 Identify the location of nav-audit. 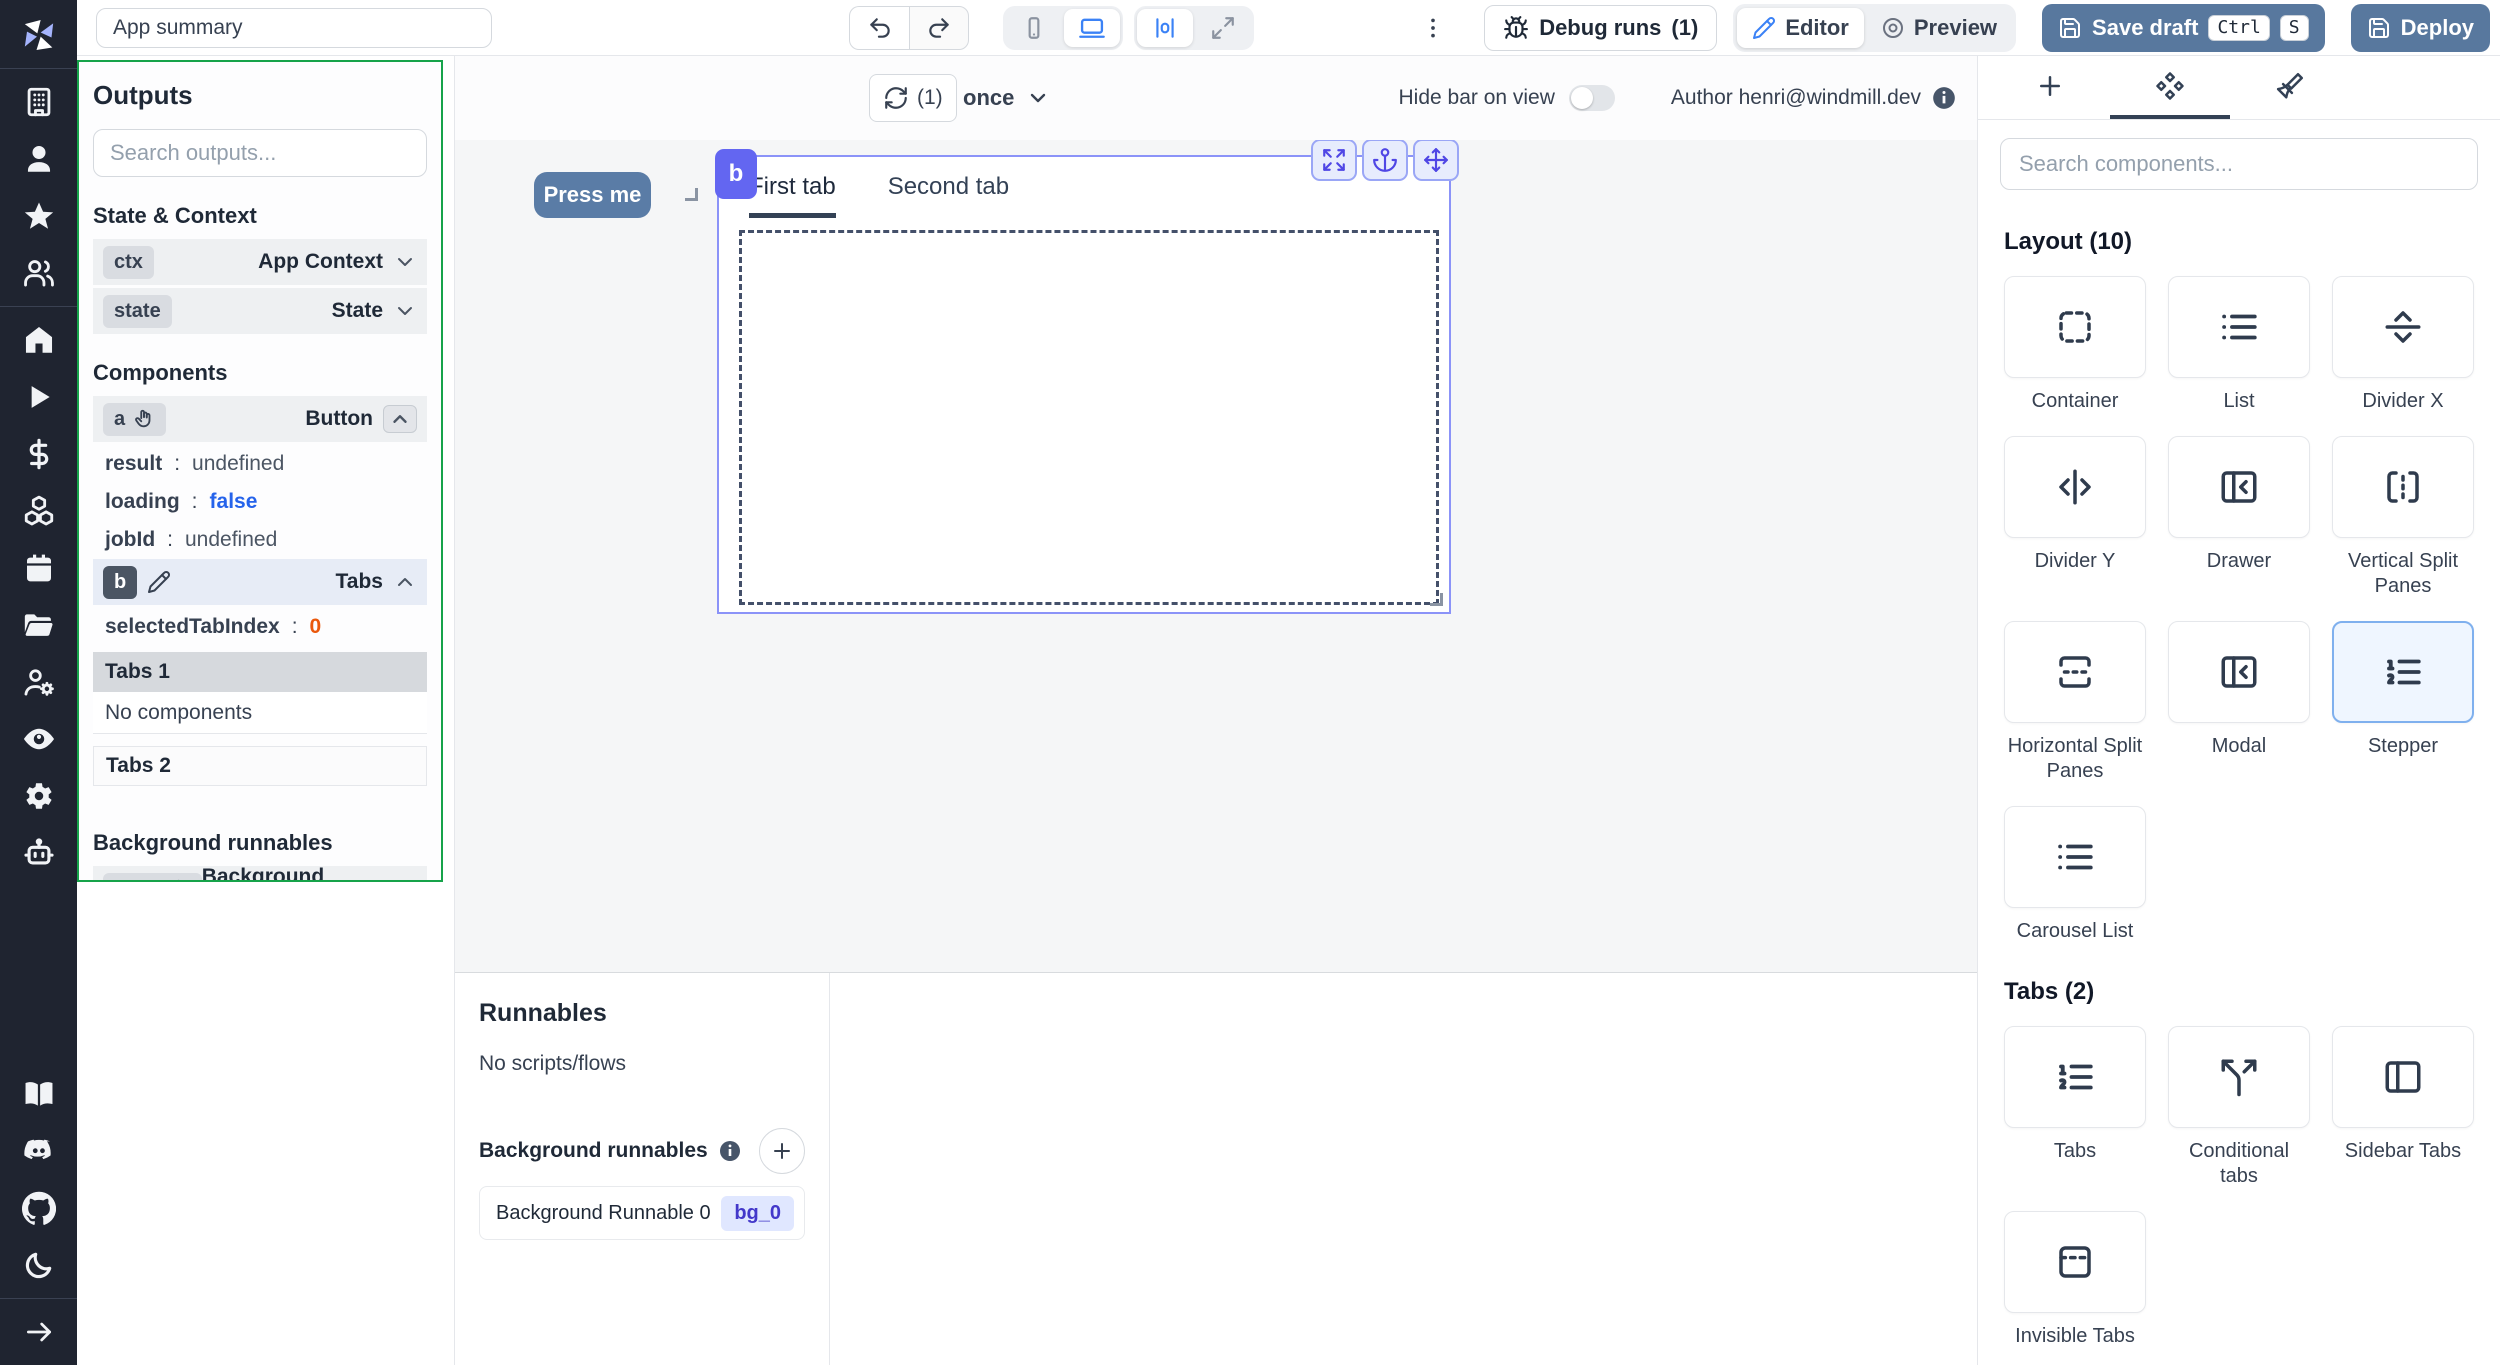
(39, 739).